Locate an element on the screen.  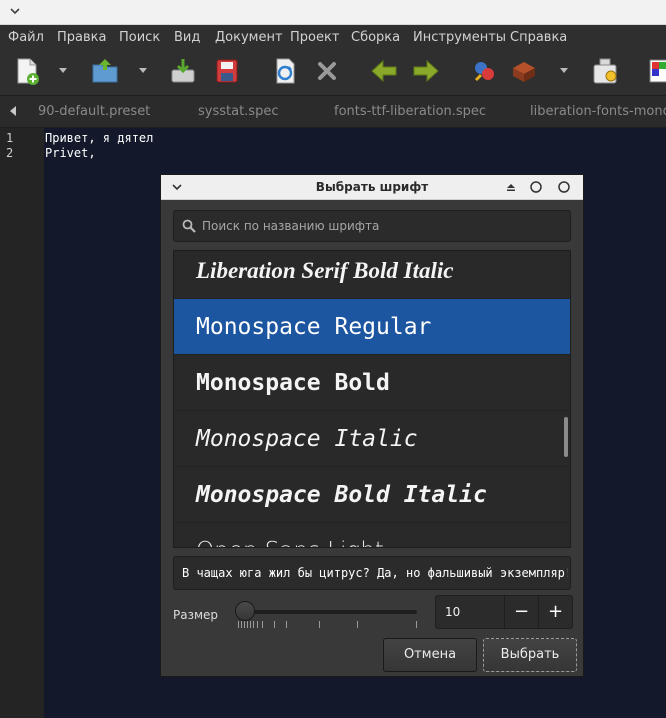
font-item-monospace-italic: Monospace Italic is located at coordinates (372, 439).